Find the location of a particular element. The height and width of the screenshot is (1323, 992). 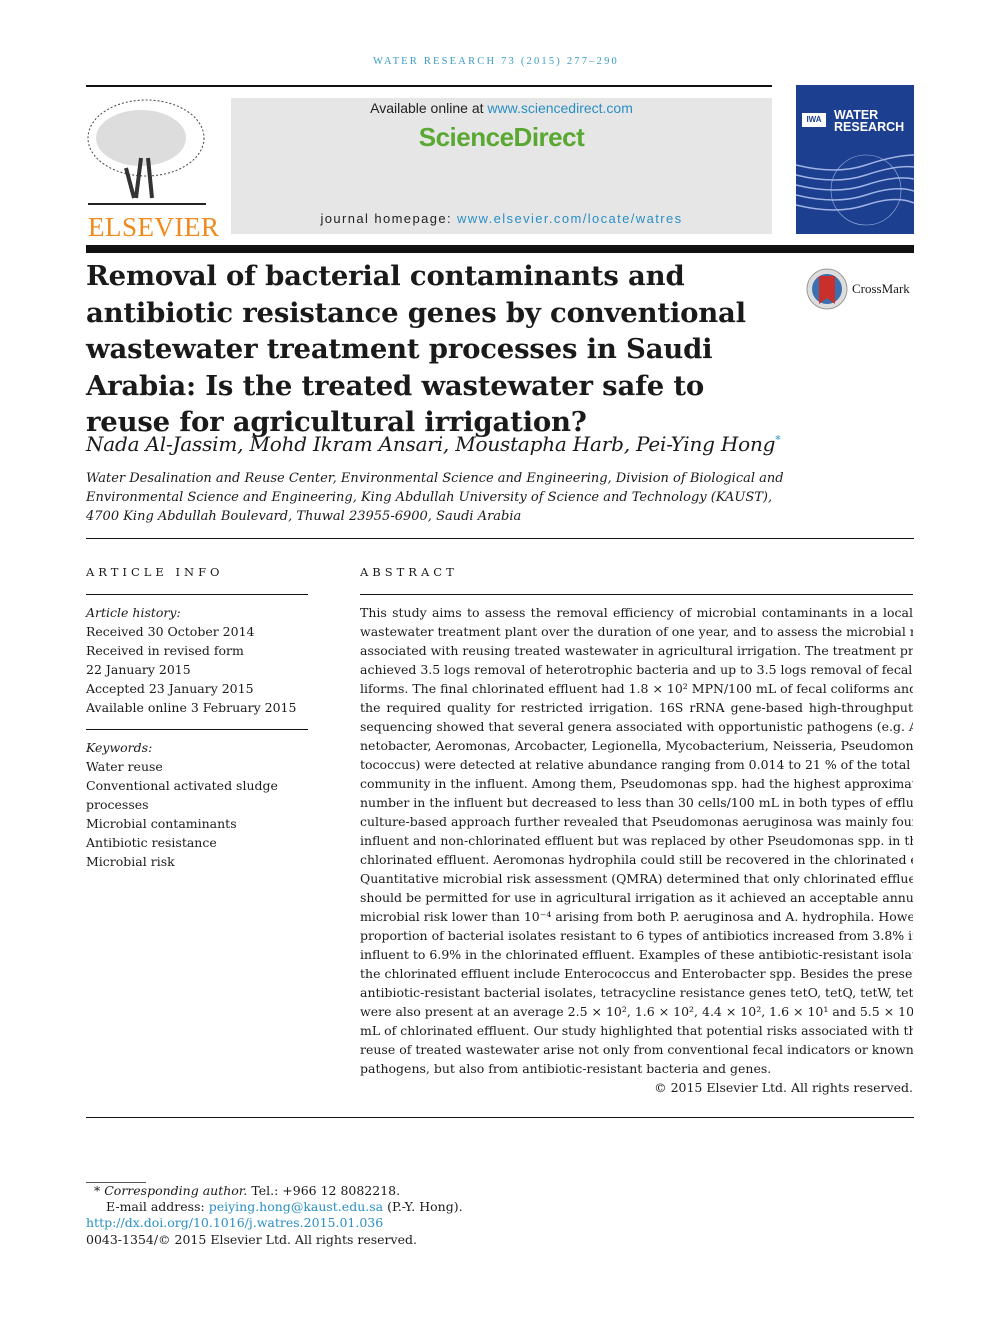

title-top-bar is located at coordinates (500, 249).